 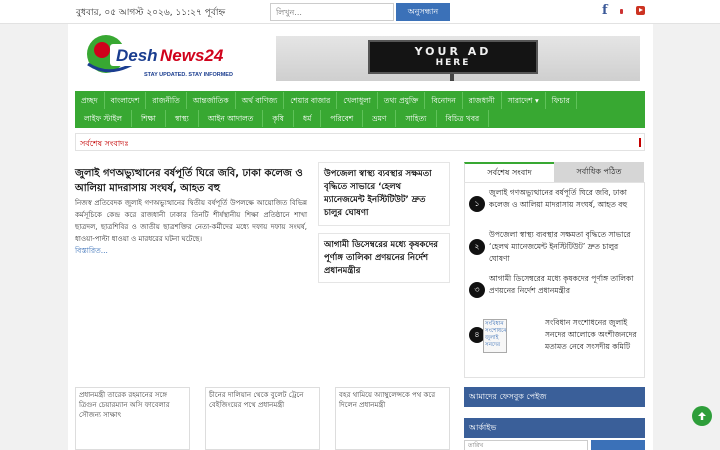 I want to click on item-thumbnail-image: সংবিধান সংশোধনের জুলাই সনদের, so click(x=495, y=336).